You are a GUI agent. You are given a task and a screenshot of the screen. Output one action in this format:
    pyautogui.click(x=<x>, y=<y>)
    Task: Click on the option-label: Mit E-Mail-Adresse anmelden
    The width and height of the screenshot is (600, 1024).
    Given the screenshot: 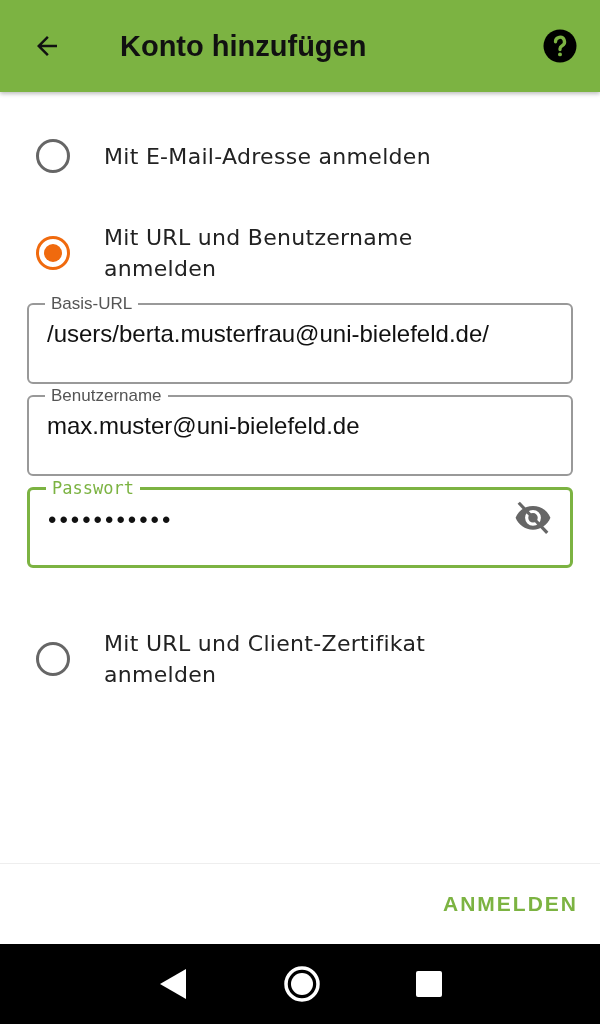 What is the action you would take?
    pyautogui.click(x=267, y=156)
    